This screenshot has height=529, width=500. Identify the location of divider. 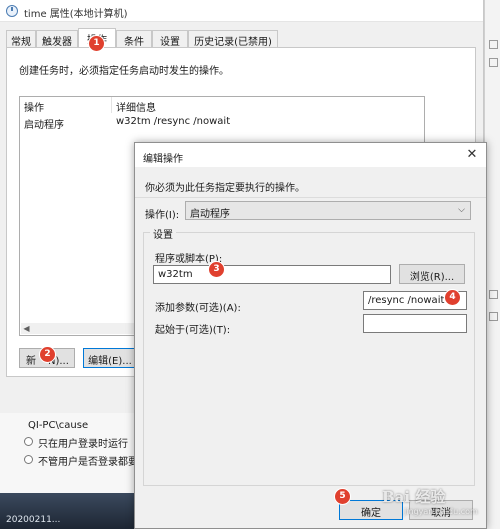
(310, 197).